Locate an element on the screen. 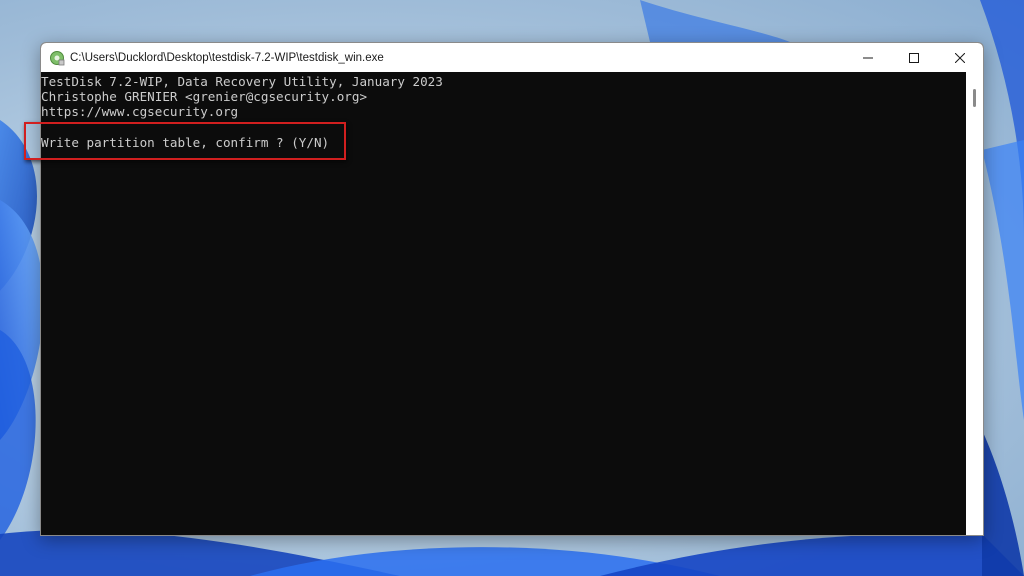  prompt-highlight-box is located at coordinates (185, 141).